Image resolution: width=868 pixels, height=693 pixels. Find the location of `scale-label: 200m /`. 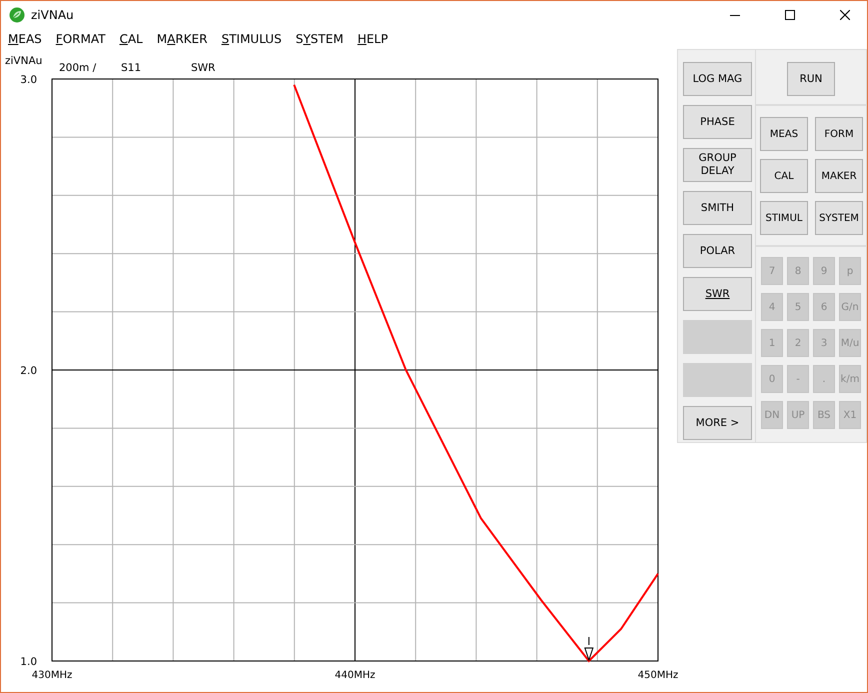

scale-label: 200m / is located at coordinates (77, 68).